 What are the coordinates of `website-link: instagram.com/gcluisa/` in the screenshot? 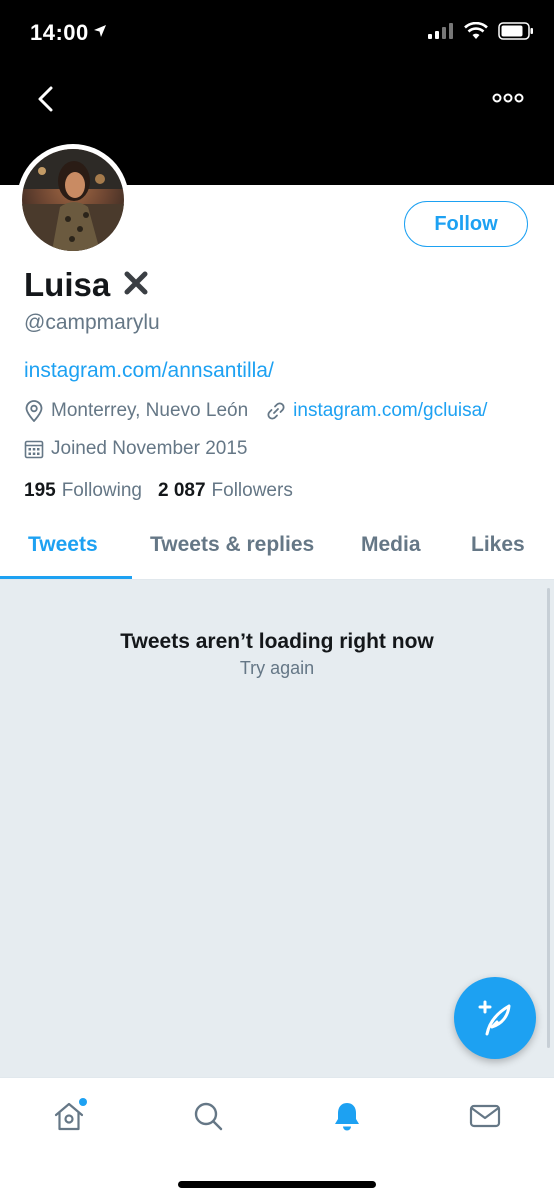 It's located at (390, 411).